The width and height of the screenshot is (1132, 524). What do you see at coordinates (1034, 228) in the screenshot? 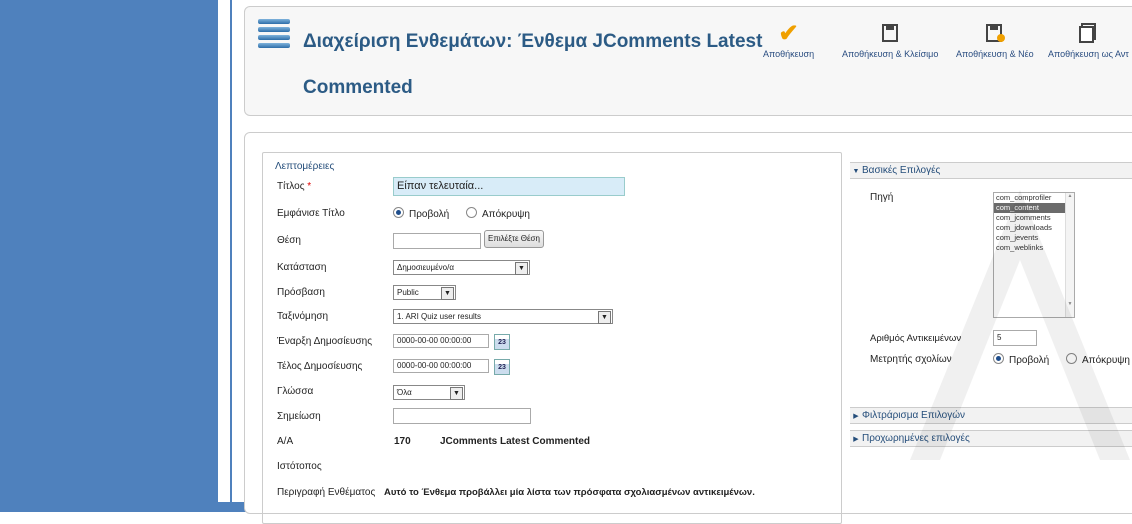
I see `source-option: com_jdownloads` at bounding box center [1034, 228].